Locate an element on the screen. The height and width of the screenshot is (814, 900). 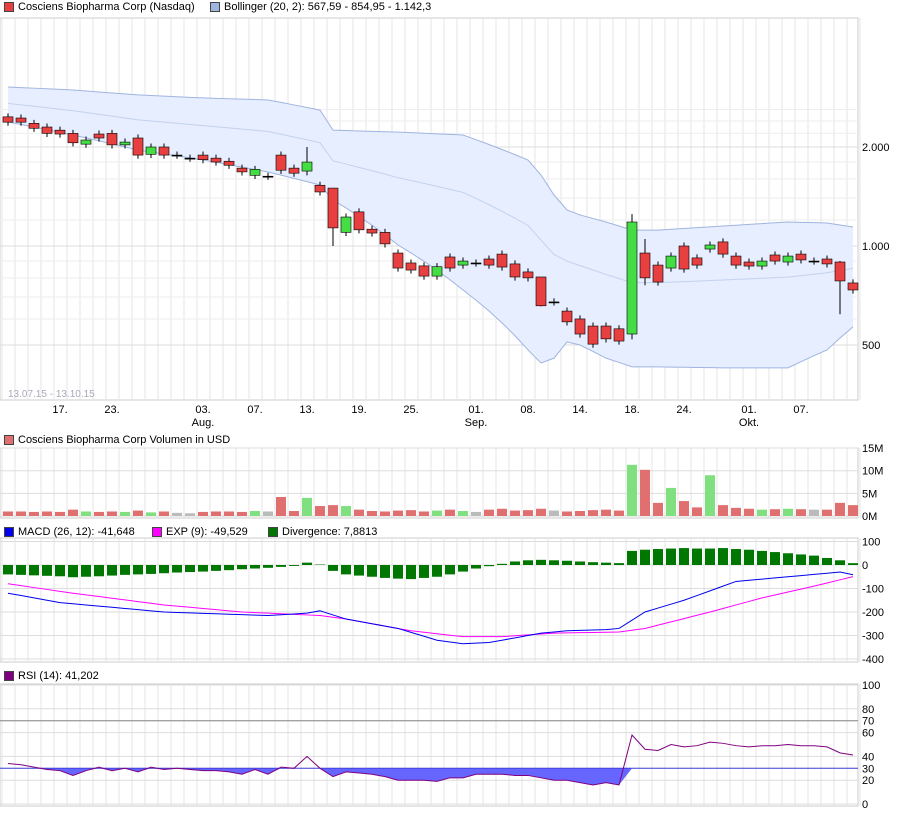
macd-tick-label: -100 is located at coordinates (873, 590).